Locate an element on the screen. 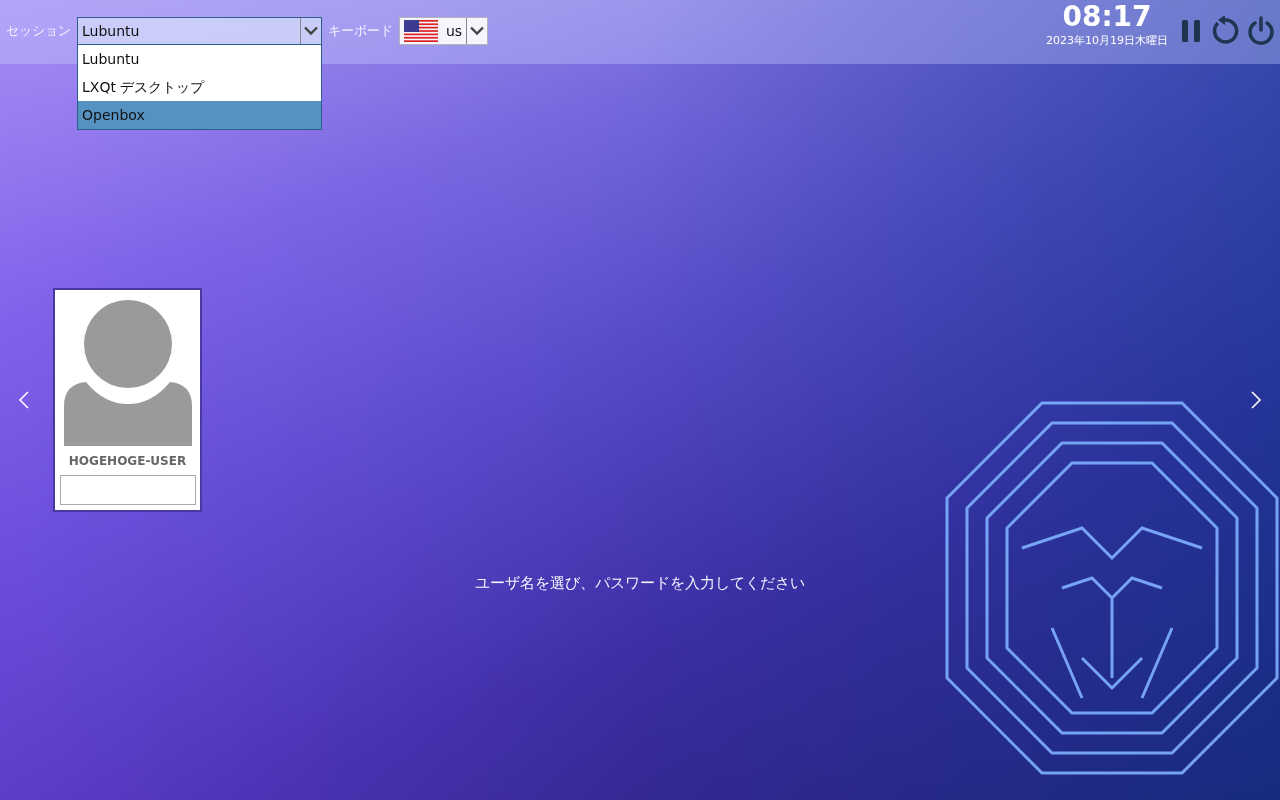  user-card: HOGEHOGE-USER is located at coordinates (127, 400).